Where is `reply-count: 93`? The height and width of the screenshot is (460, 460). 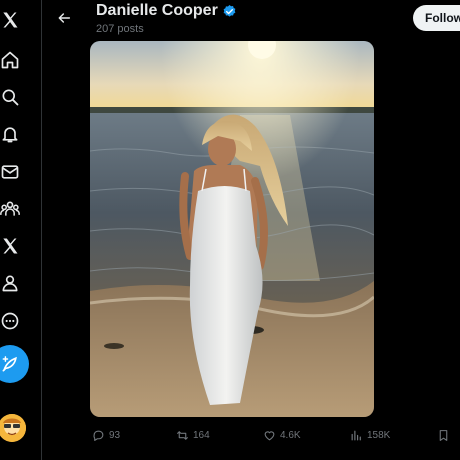
reply-count: 93 is located at coordinates (115, 435).